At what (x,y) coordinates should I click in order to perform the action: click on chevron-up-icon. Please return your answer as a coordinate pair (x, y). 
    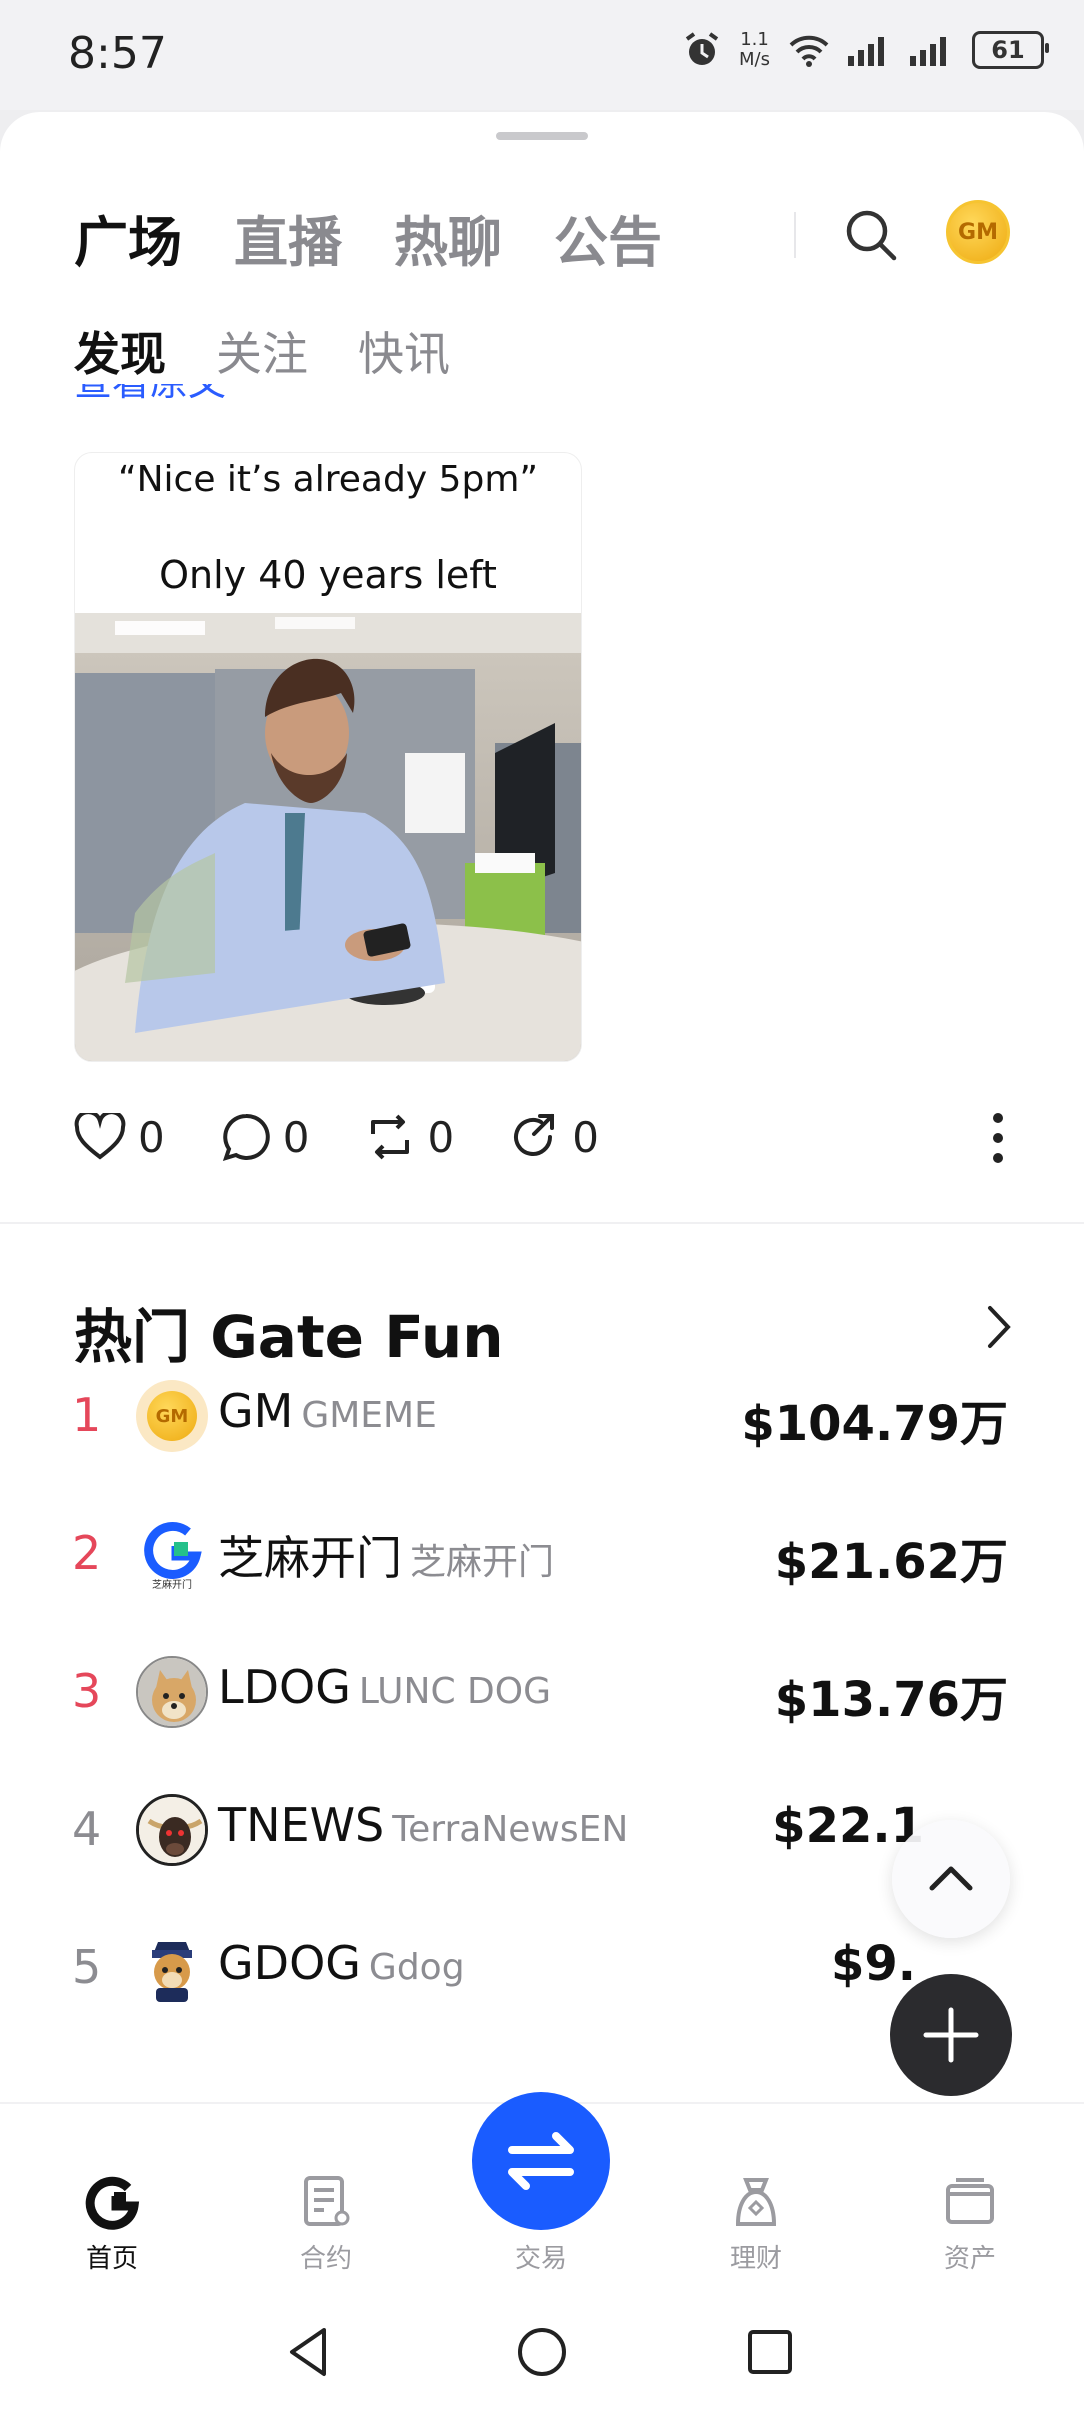
    Looking at the image, I should click on (951, 1878).